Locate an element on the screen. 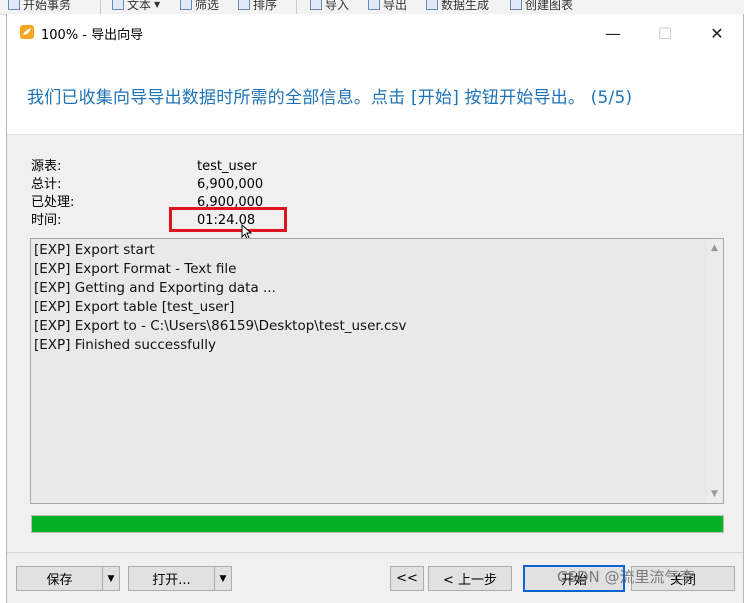 This screenshot has width=744, height=603. toolbar-text: 文本 ▼ is located at coordinates (136, 6).